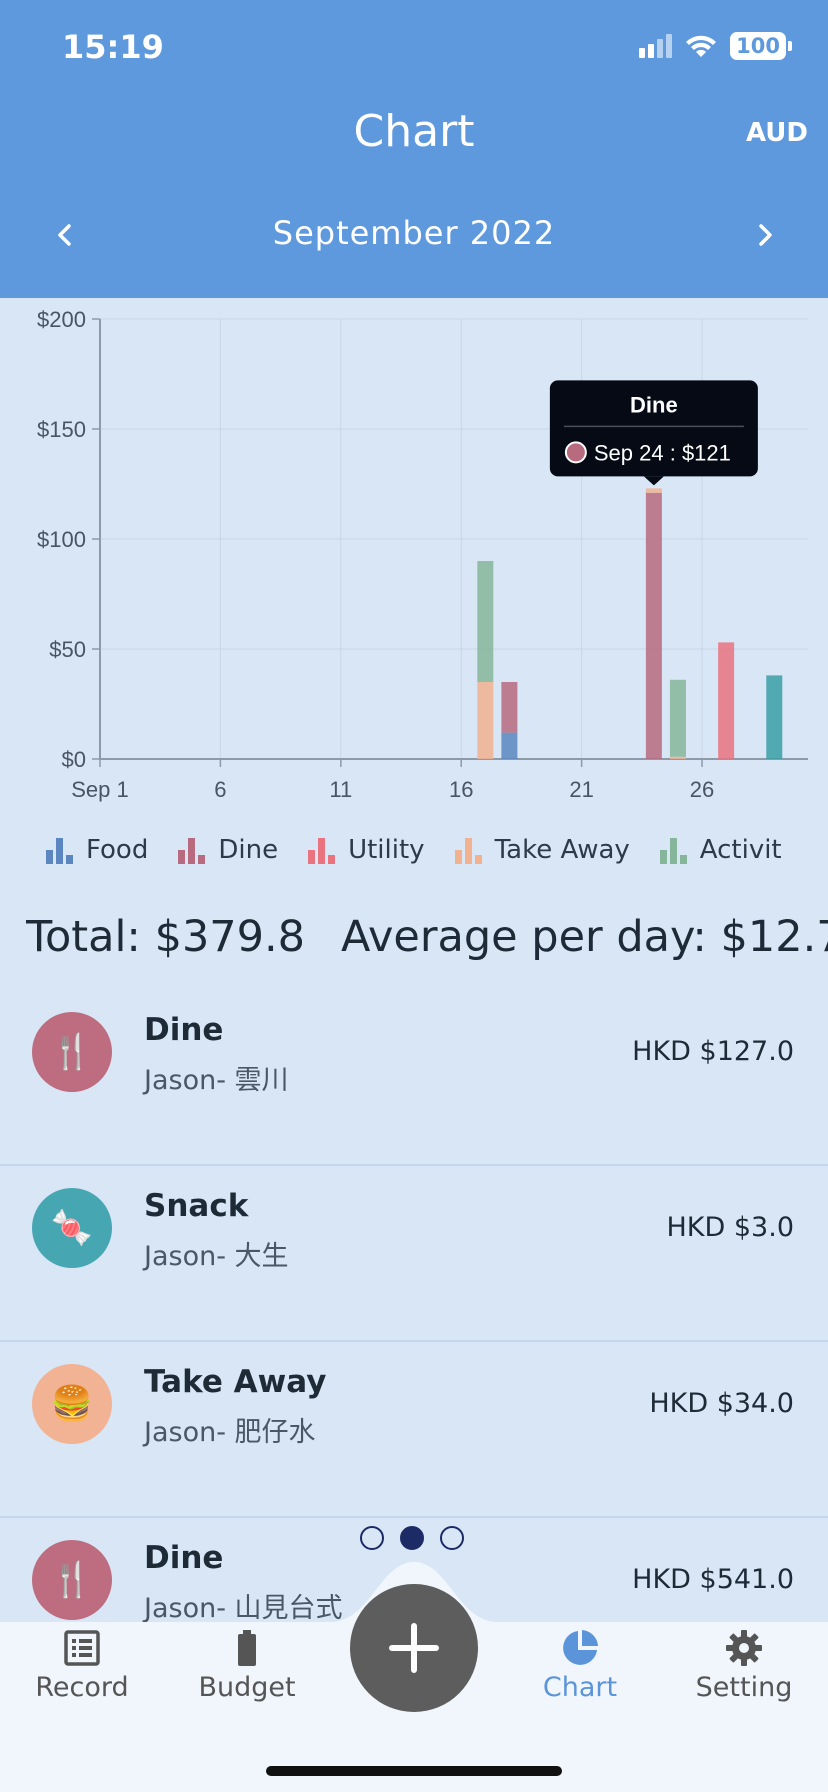 The height and width of the screenshot is (1792, 828). What do you see at coordinates (72, 1228) in the screenshot?
I see `candy-icon: 🍬` at bounding box center [72, 1228].